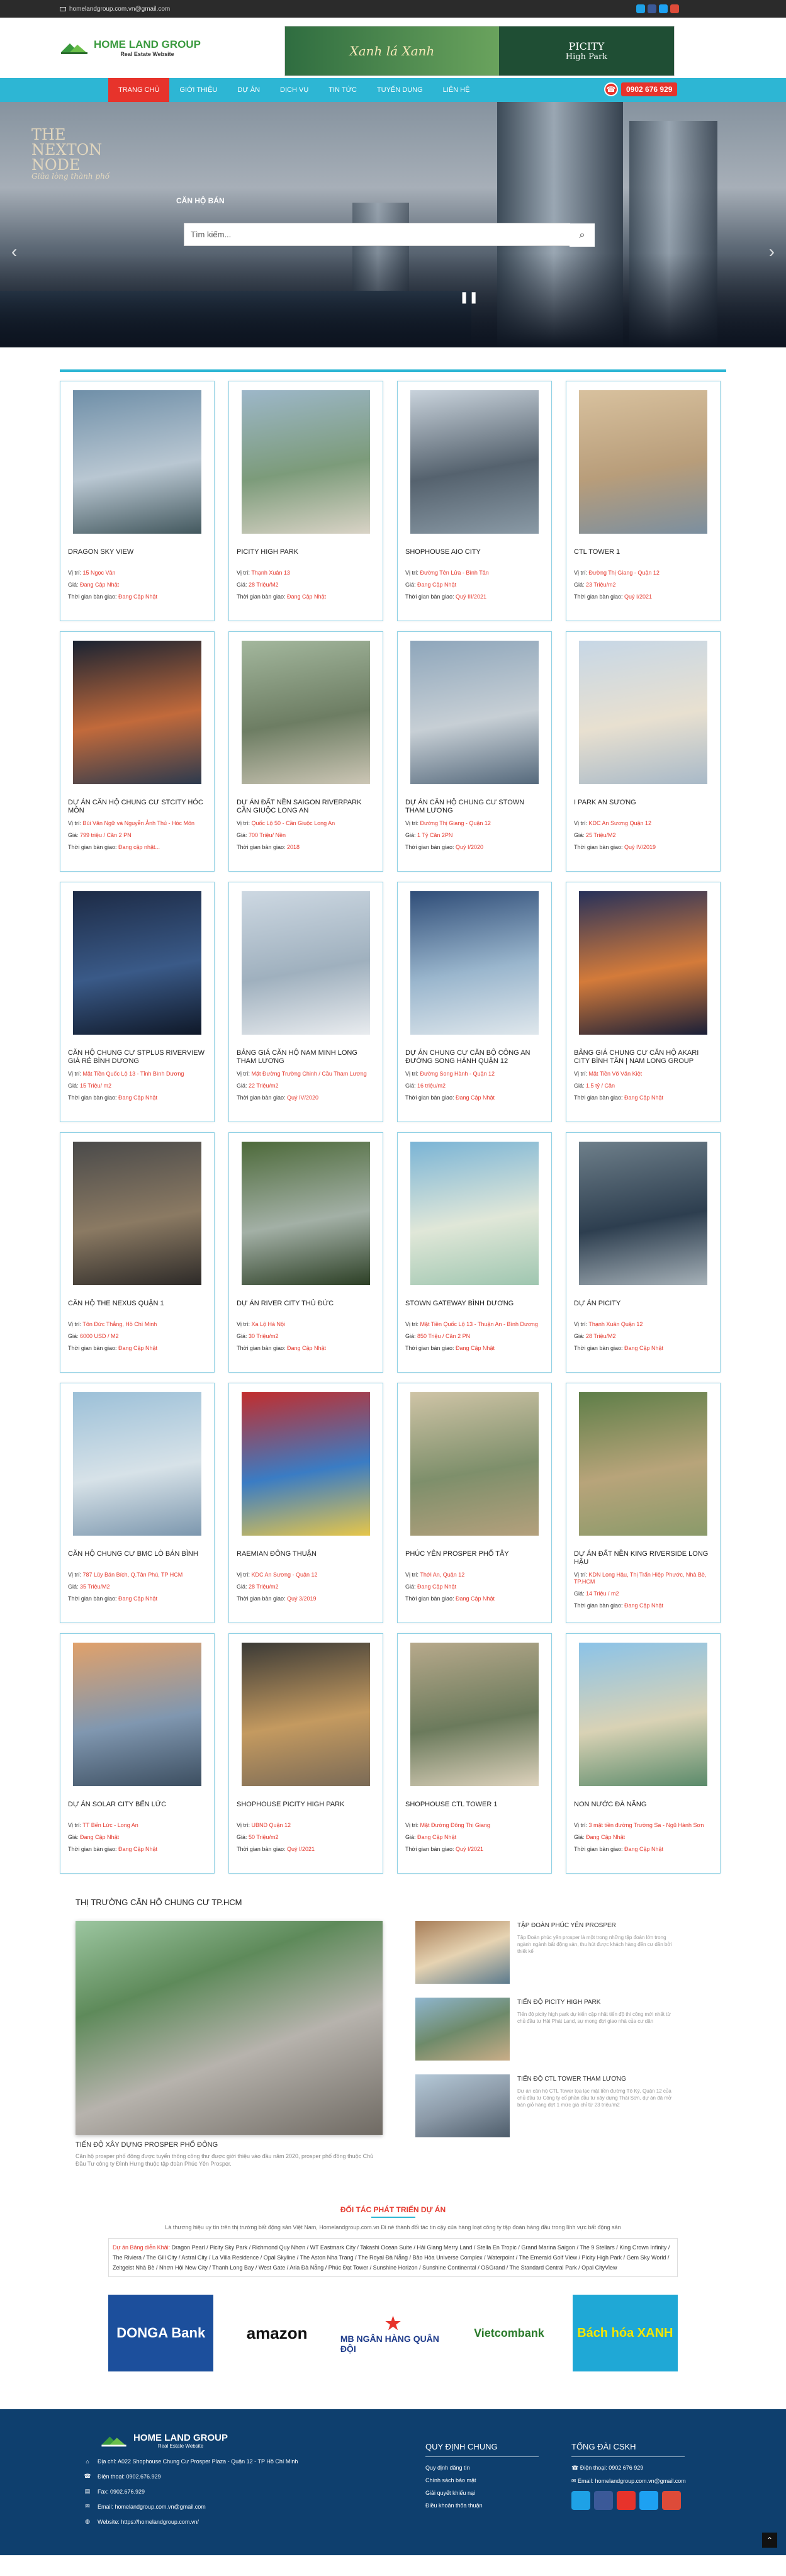 The width and height of the screenshot is (786, 2576). I want to click on project-title: DRAGON SKY VIEW, so click(137, 556).